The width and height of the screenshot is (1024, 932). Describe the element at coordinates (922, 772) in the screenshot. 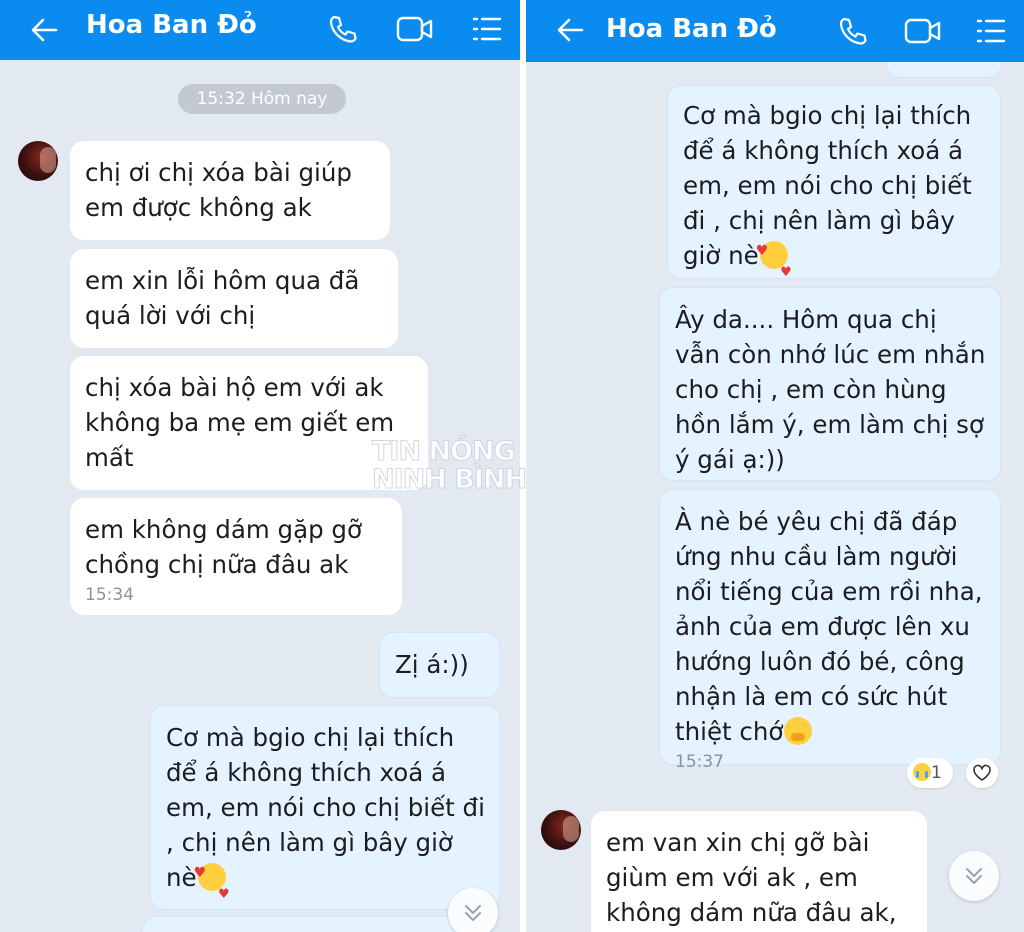

I see `crying-emoji-icon` at that location.